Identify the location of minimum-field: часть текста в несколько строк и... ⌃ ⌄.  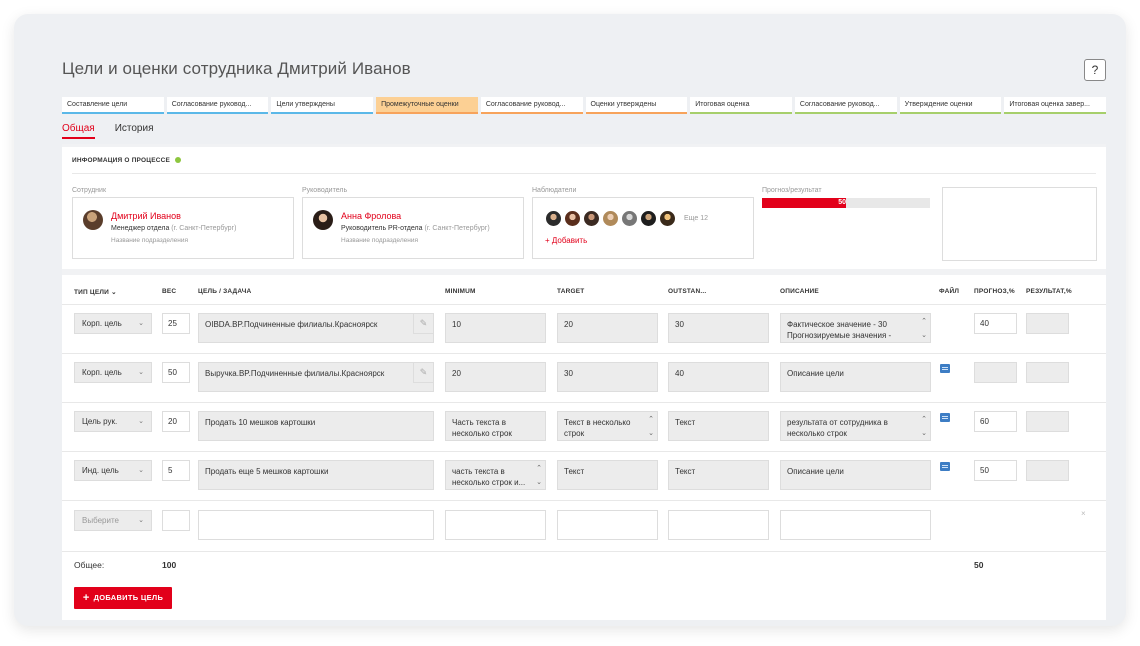
(495, 475).